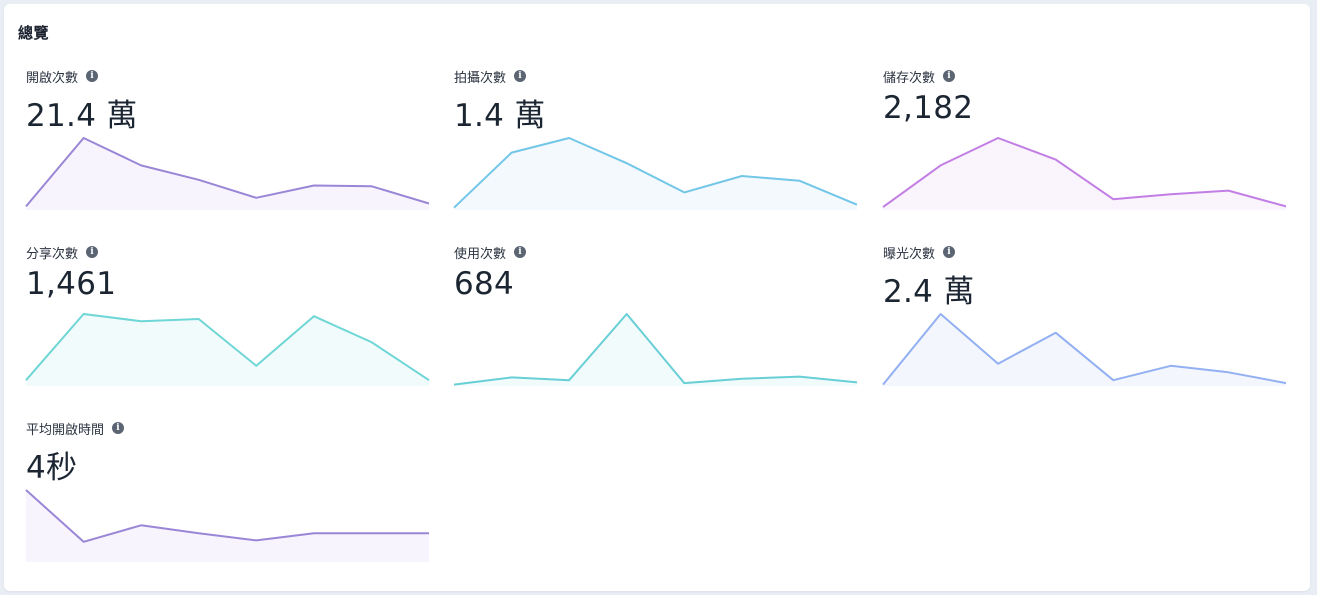  I want to click on card-header: 拍攝次數 i, so click(490, 77).